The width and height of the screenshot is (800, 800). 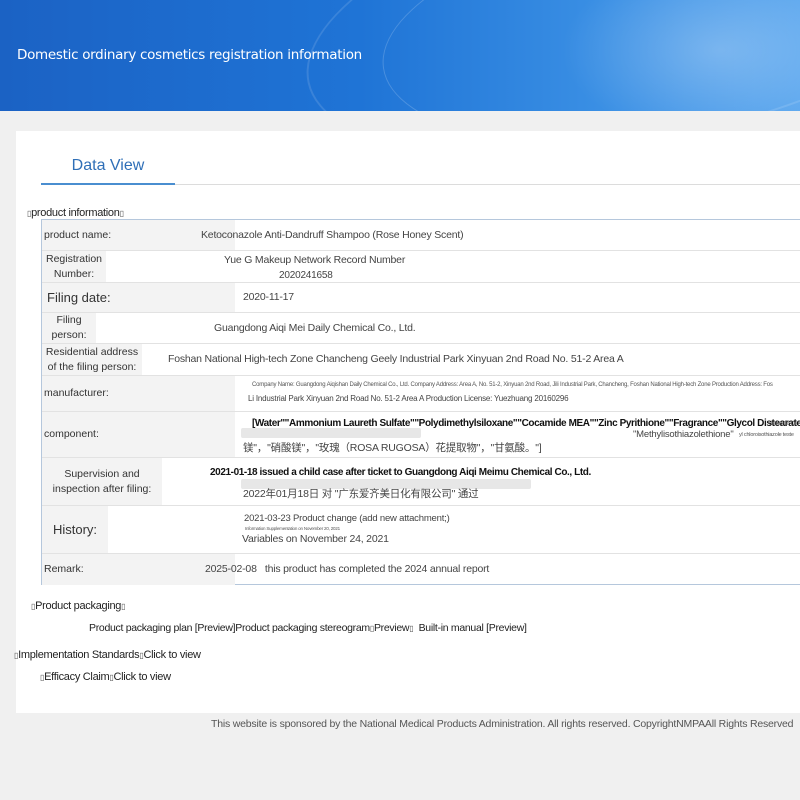 I want to click on supervision-line2: 2022年01月18日 对 "广东爱齐美日化有限公司" 通过, so click(x=361, y=494).